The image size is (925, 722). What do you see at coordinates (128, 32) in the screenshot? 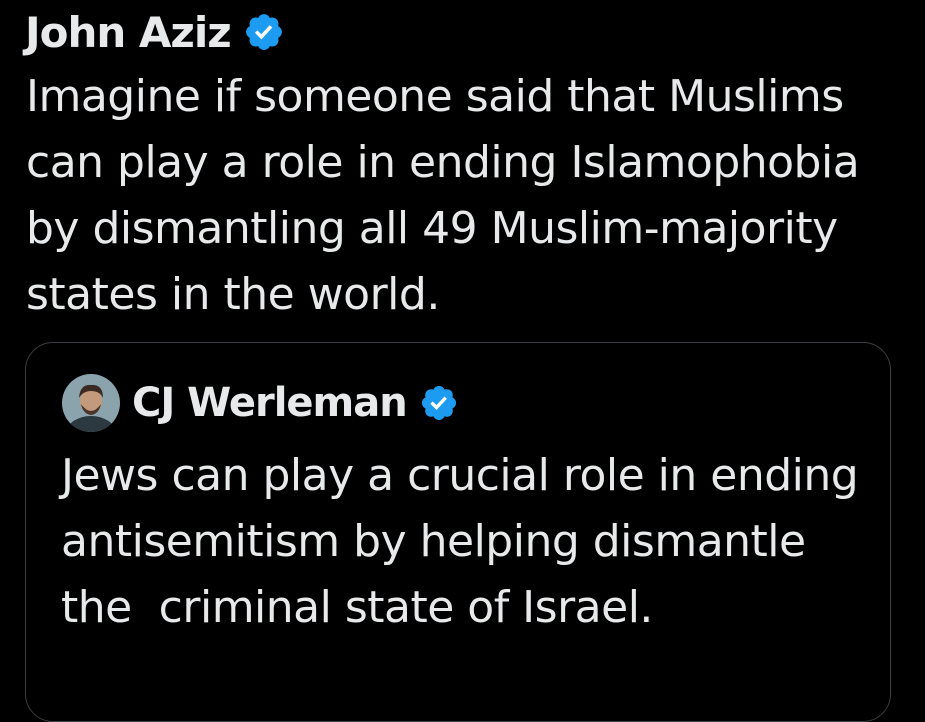
I see `author-name: John Aziz` at bounding box center [128, 32].